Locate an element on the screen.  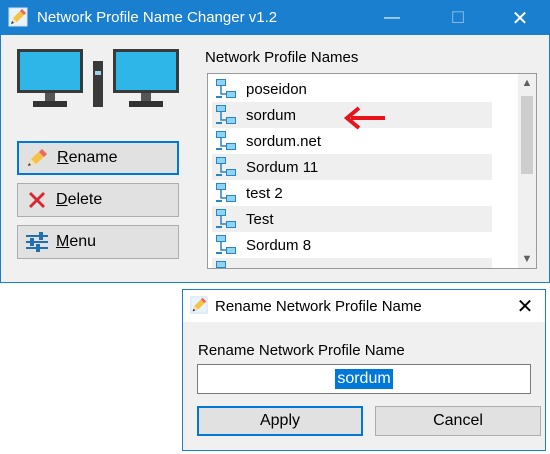
delete-button: Delete is located at coordinates (98, 200).